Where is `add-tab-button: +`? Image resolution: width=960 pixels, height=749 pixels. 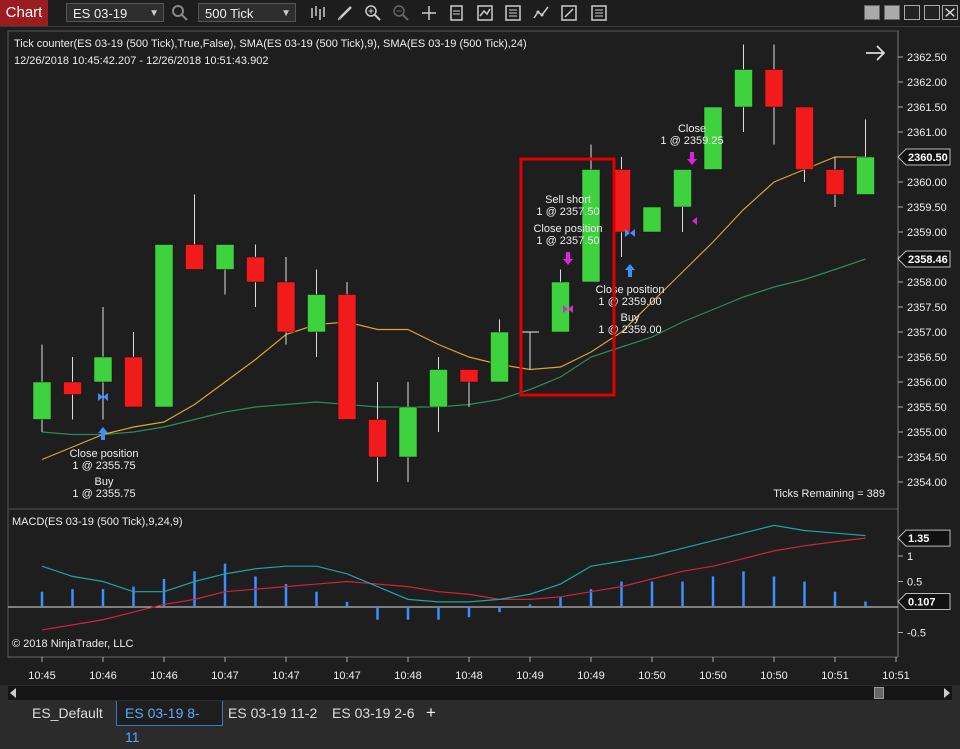 add-tab-button: + is located at coordinates (431, 713).